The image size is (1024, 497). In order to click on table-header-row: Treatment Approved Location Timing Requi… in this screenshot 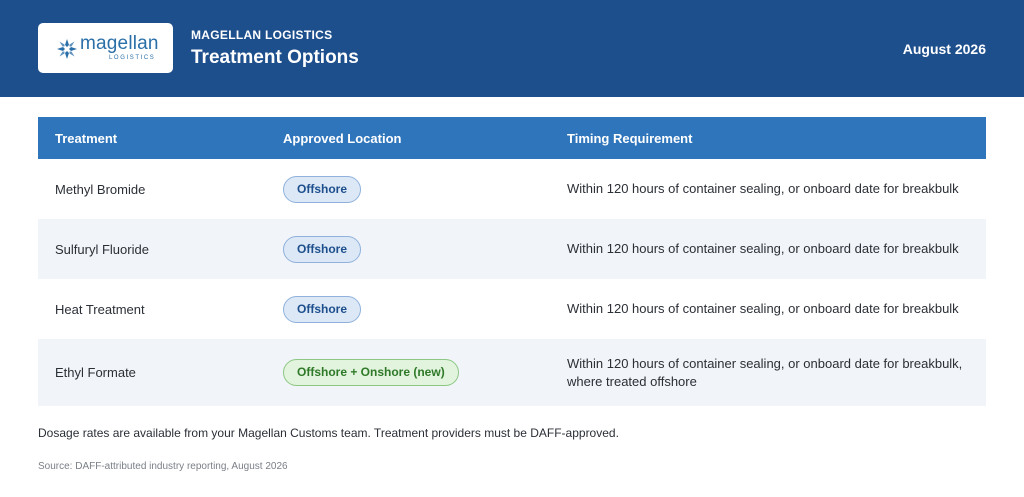, I will do `click(512, 138)`.